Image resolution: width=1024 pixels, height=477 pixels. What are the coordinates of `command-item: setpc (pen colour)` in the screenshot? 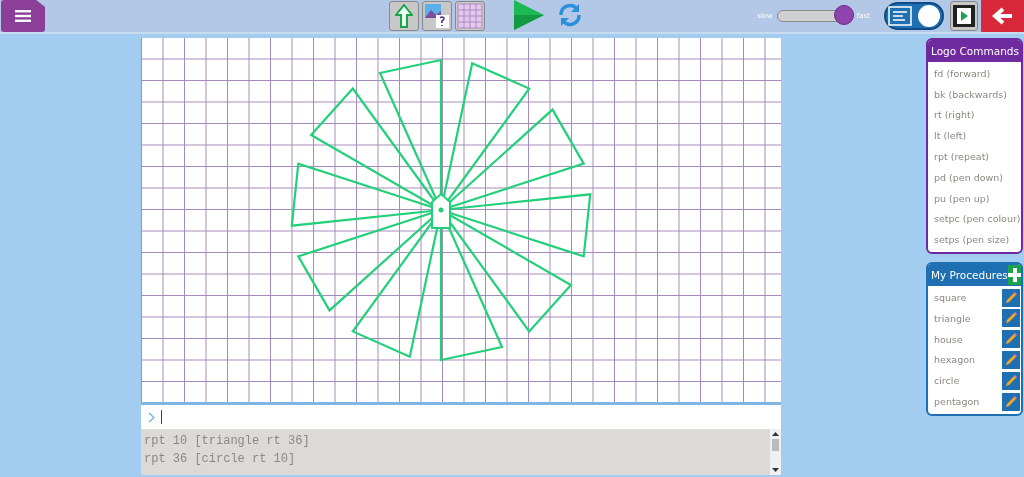 It's located at (974, 219).